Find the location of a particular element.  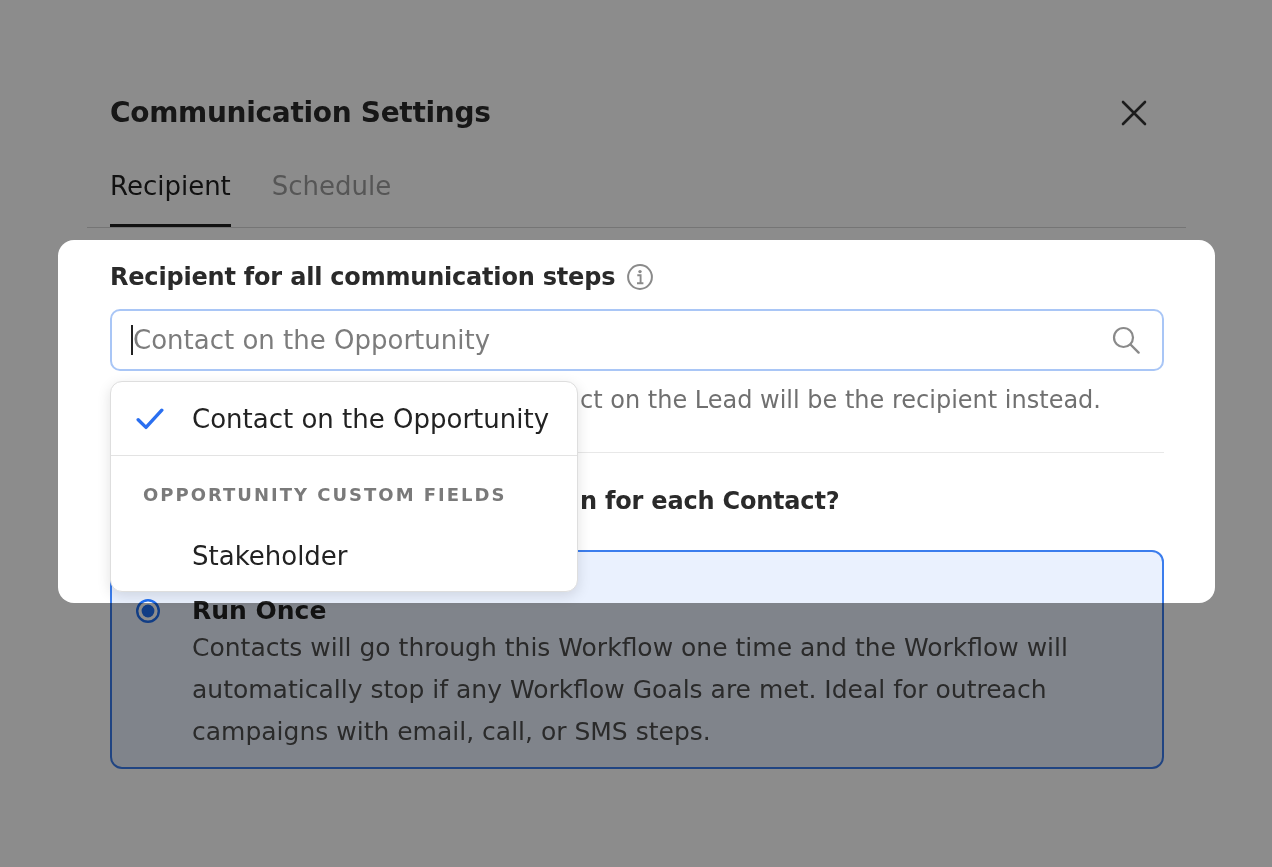

info-icon is located at coordinates (640, 277).